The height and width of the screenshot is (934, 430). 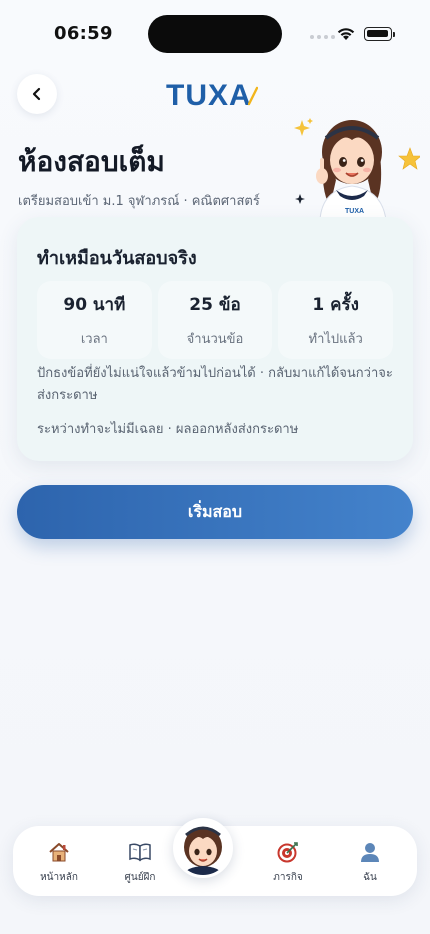 I want to click on nav-item-home: หน้าหลัก, so click(x=59, y=862).